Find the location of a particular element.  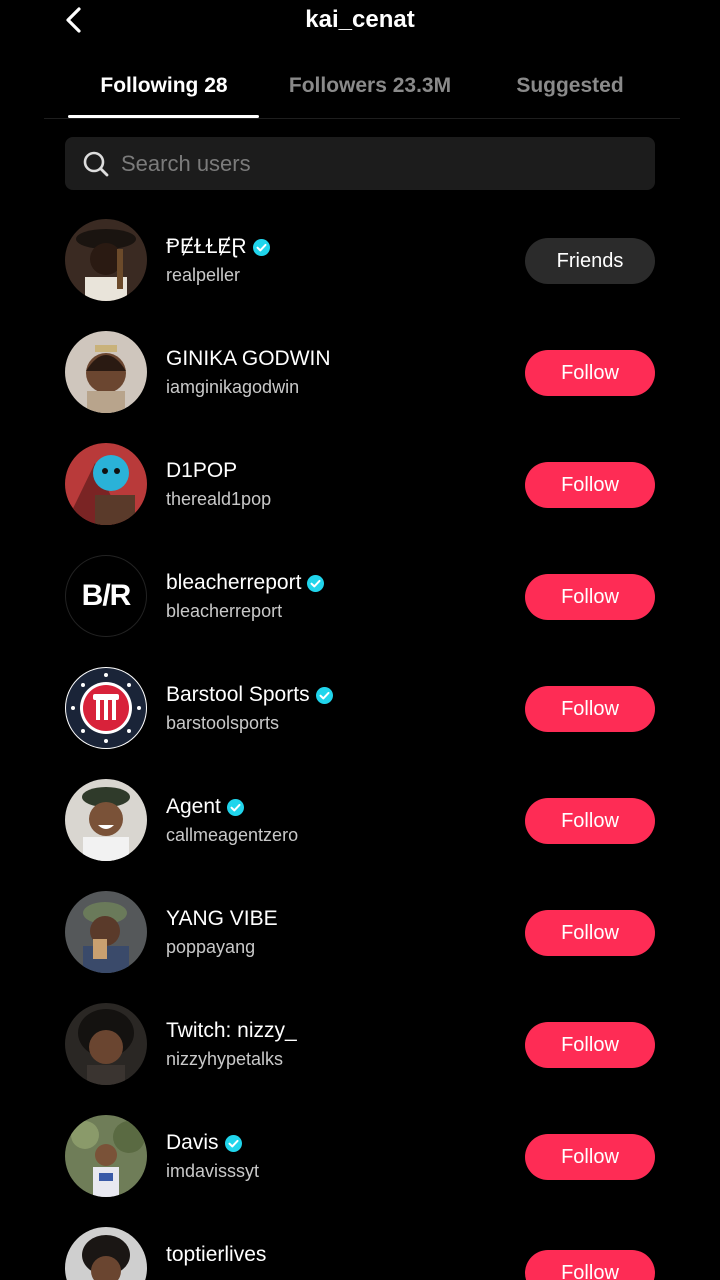

user-names: Barstool Sports barstoolsports is located at coordinates (336, 707).